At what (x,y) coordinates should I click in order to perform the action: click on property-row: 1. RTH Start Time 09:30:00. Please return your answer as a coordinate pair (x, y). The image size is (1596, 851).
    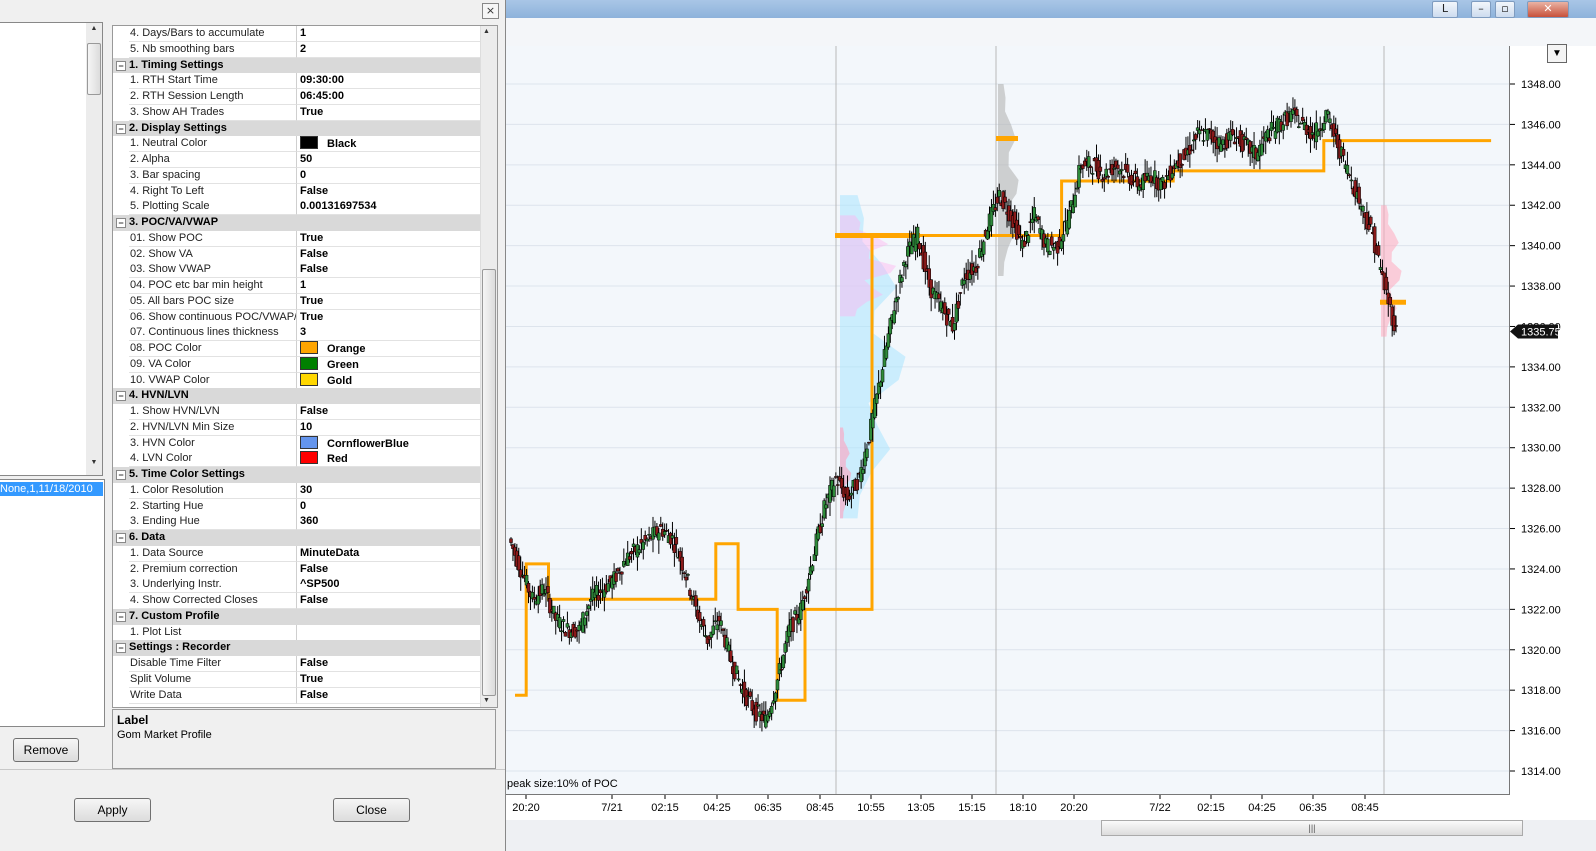
    Looking at the image, I should click on (298, 81).